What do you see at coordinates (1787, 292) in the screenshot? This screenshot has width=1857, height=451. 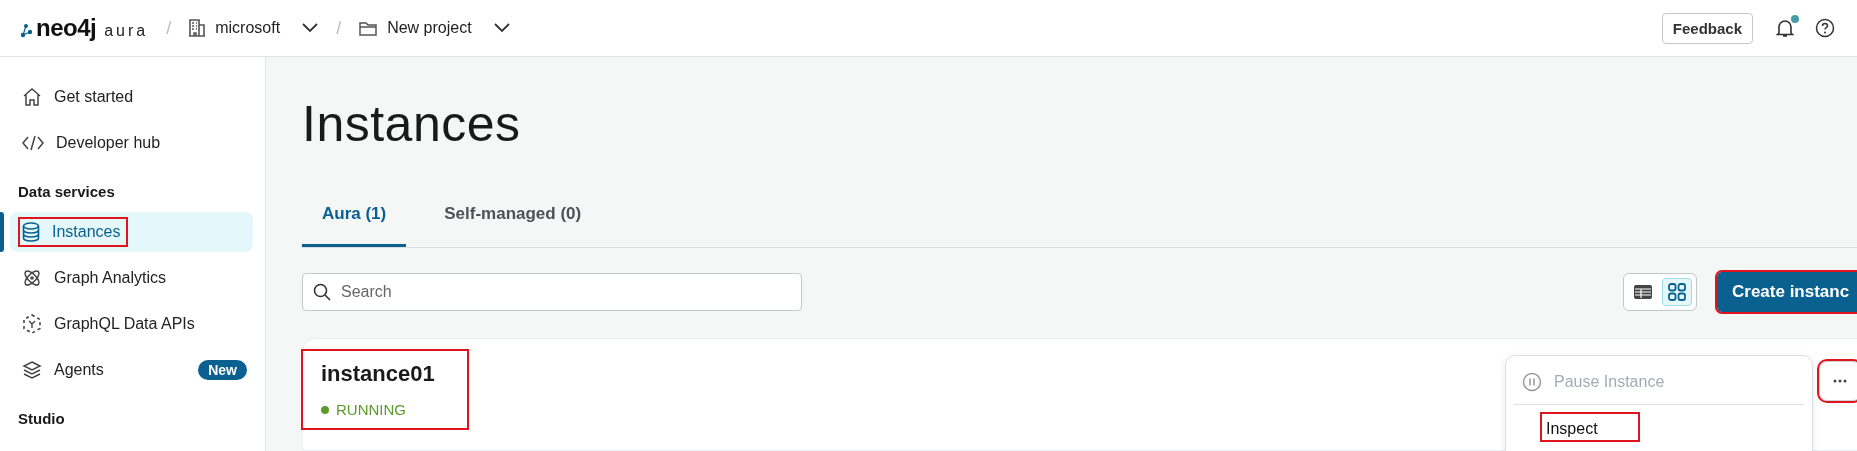 I see `create-instance-button: Create instanc` at bounding box center [1787, 292].